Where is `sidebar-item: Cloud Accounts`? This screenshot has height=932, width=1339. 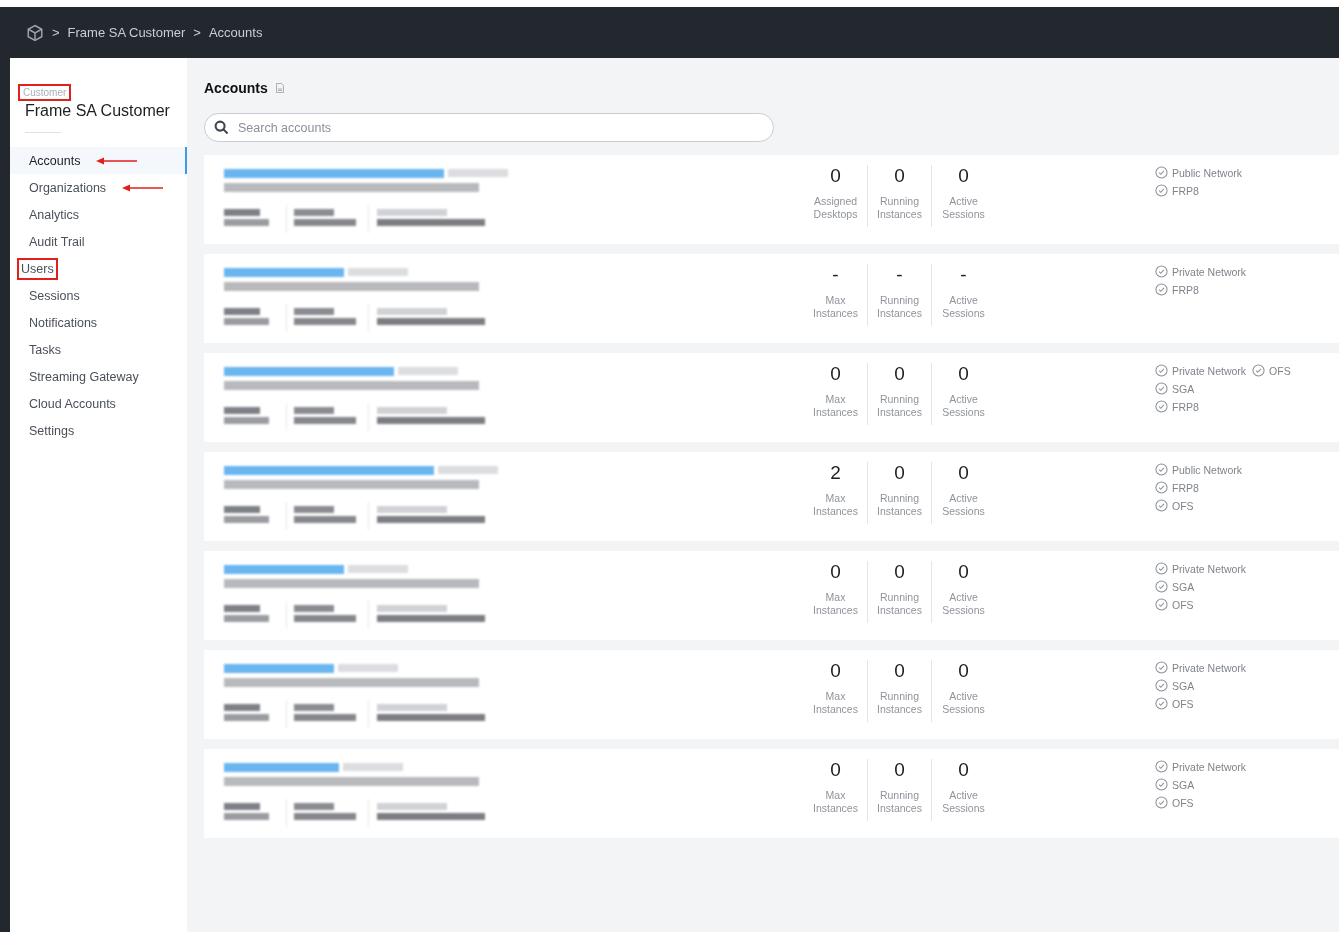
sidebar-item: Cloud Accounts is located at coordinates (98, 403).